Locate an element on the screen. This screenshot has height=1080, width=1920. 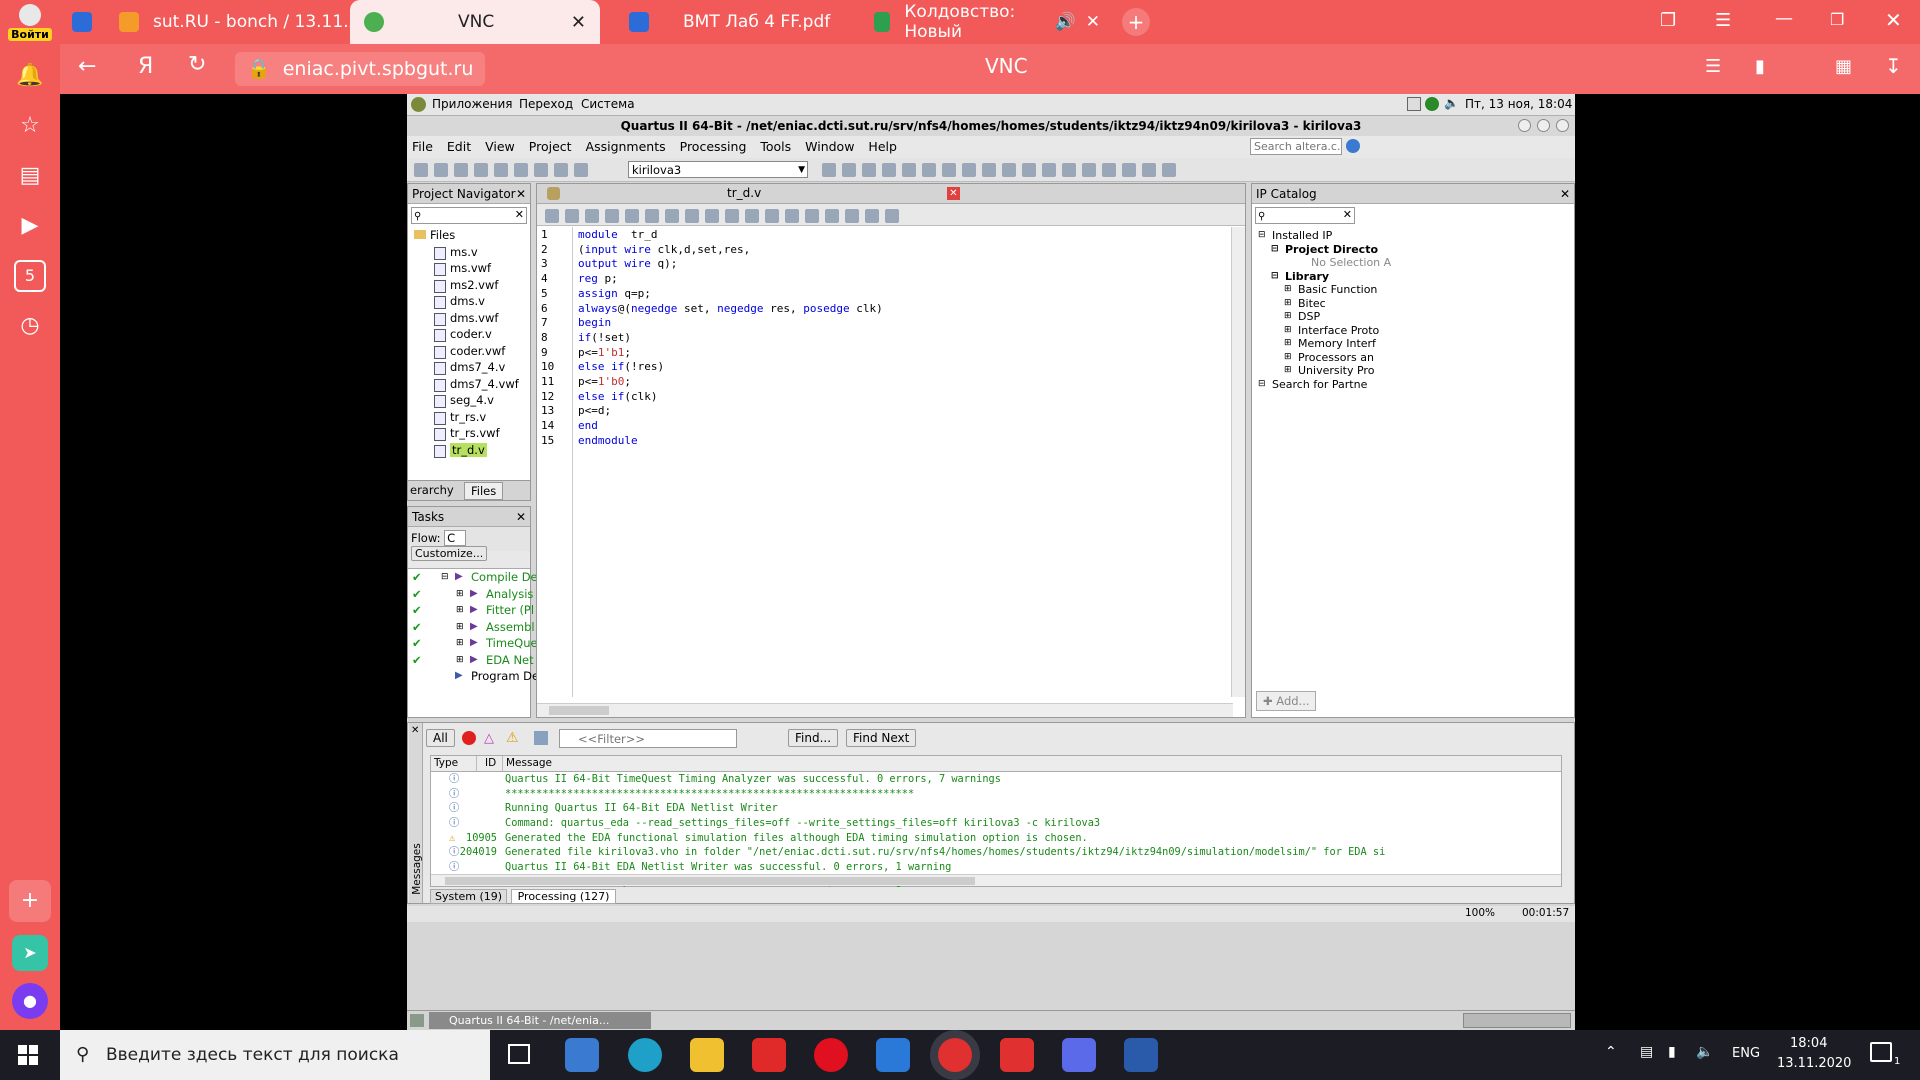
clock-time: 18:04 is located at coordinates (1808, 1043).